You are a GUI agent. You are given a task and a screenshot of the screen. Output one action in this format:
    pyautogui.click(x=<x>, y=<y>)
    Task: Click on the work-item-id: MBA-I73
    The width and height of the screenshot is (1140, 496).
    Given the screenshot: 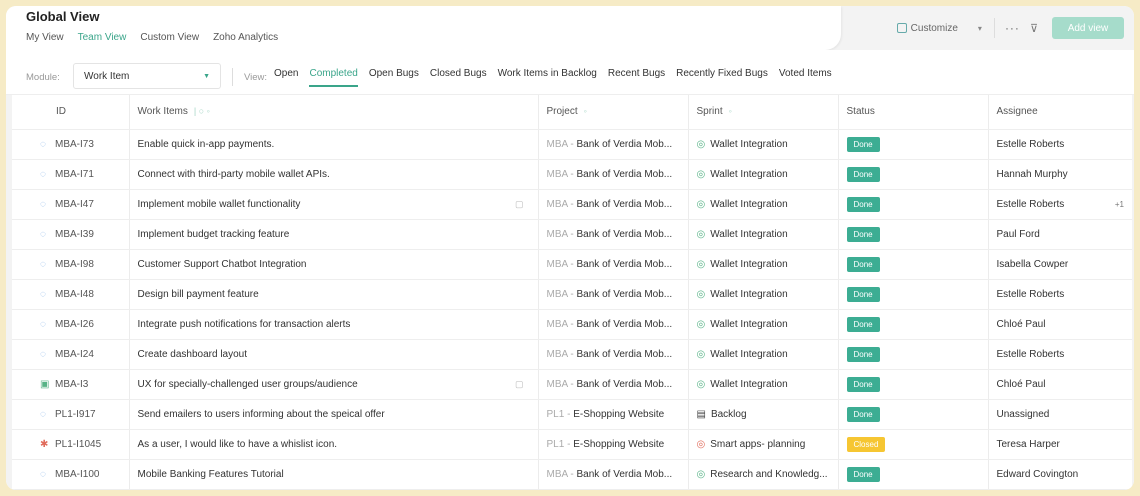 What is the action you would take?
    pyautogui.click(x=74, y=144)
    